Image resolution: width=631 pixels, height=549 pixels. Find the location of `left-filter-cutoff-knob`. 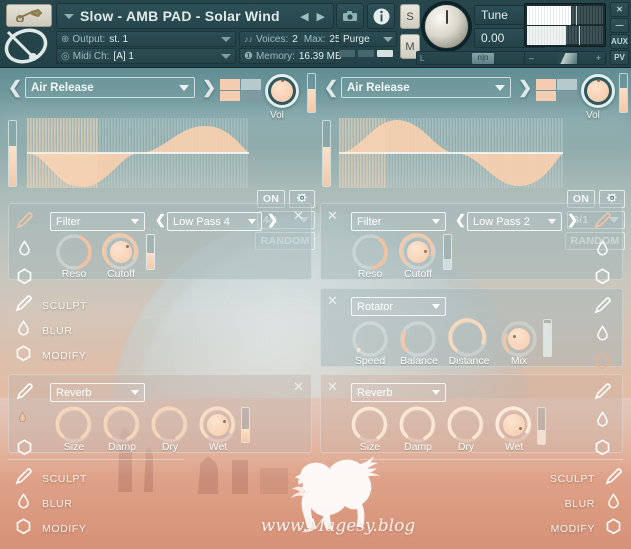

left-filter-cutoff-knob is located at coordinates (121, 252).